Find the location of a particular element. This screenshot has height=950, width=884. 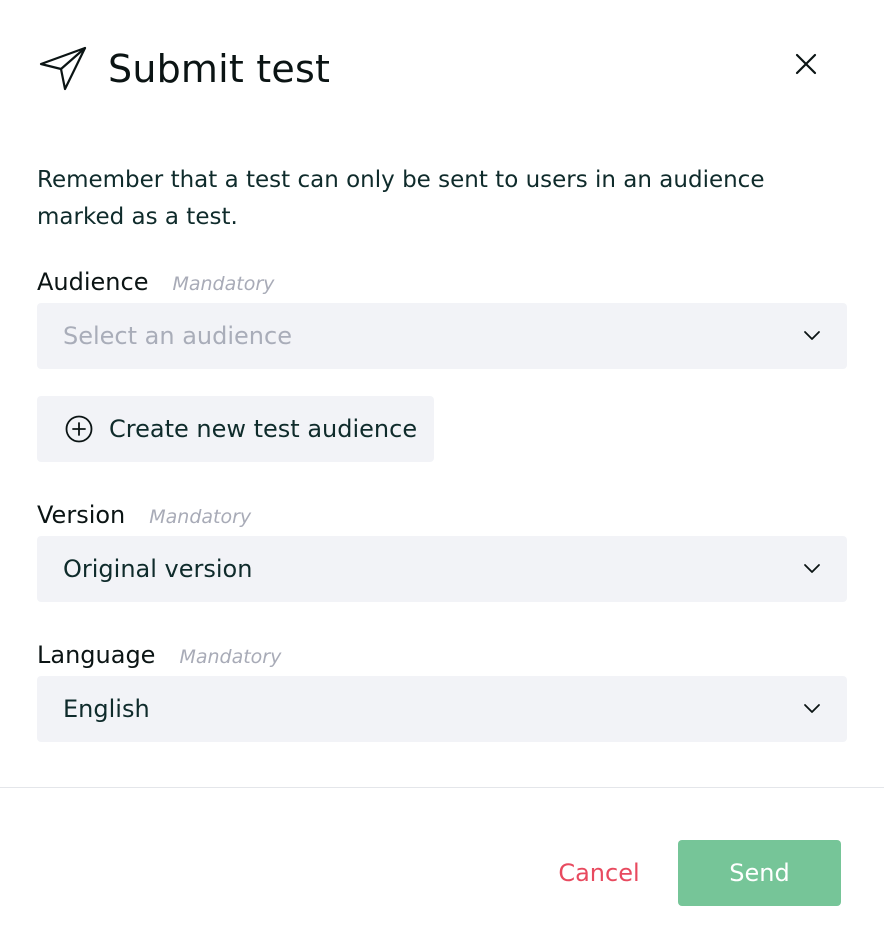

audience-mandatory-hint: Mandatory is located at coordinates (223, 284).